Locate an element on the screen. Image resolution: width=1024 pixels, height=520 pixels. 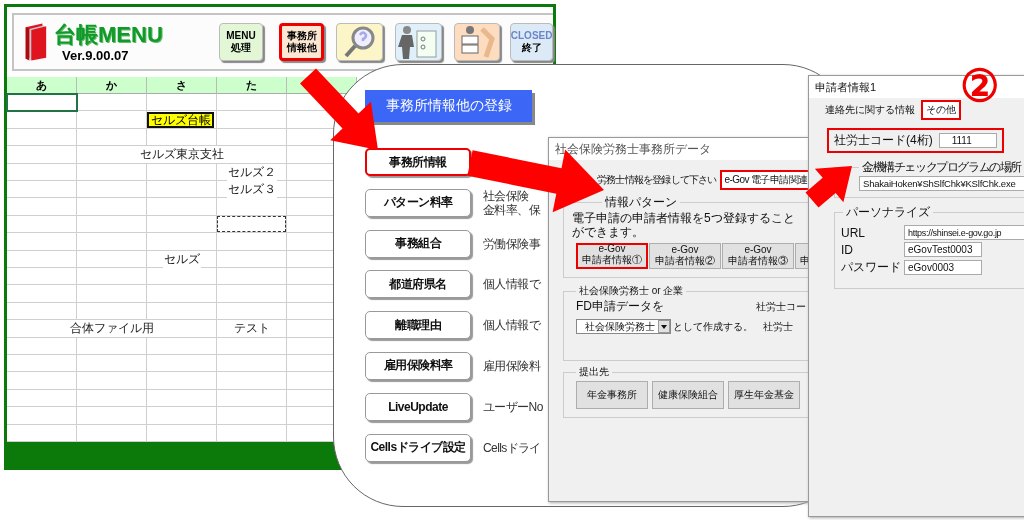
menu-button: 事務所情報 is located at coordinates (418, 162).